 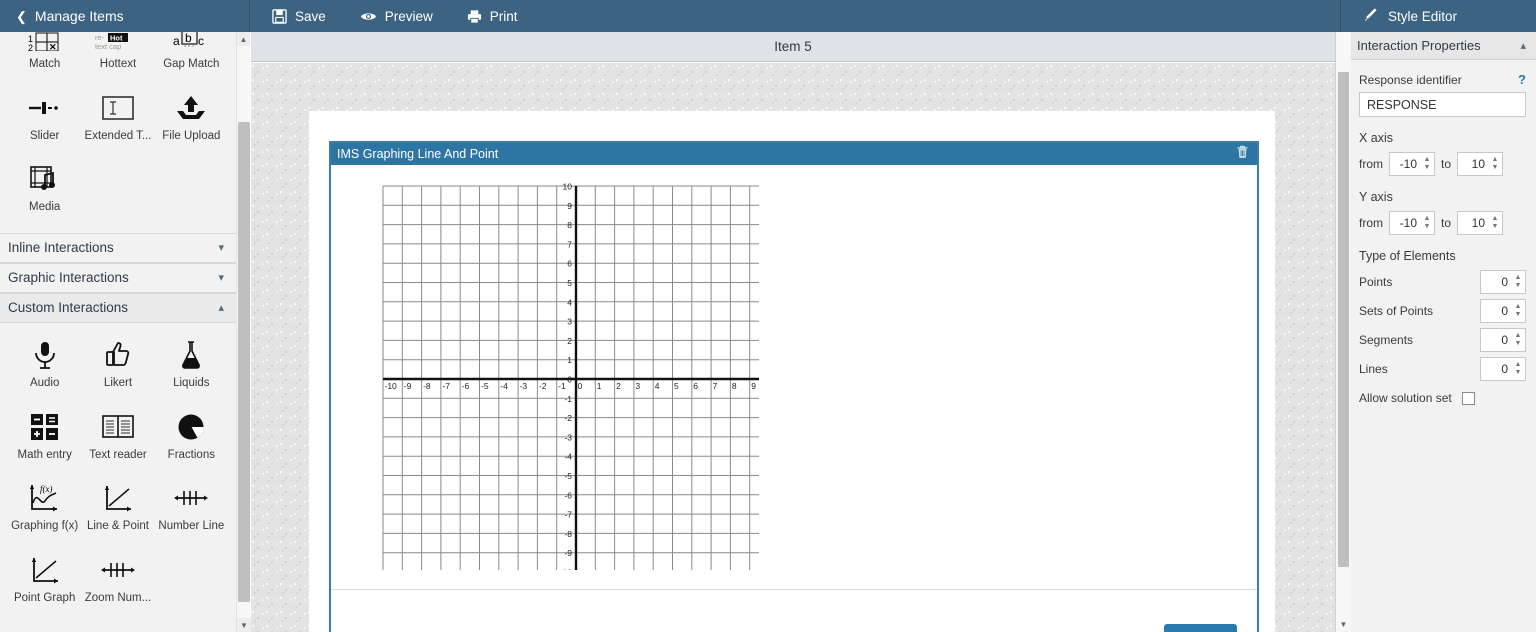 What do you see at coordinates (1419, 45) in the screenshot?
I see `section-title: Interaction Properties` at bounding box center [1419, 45].